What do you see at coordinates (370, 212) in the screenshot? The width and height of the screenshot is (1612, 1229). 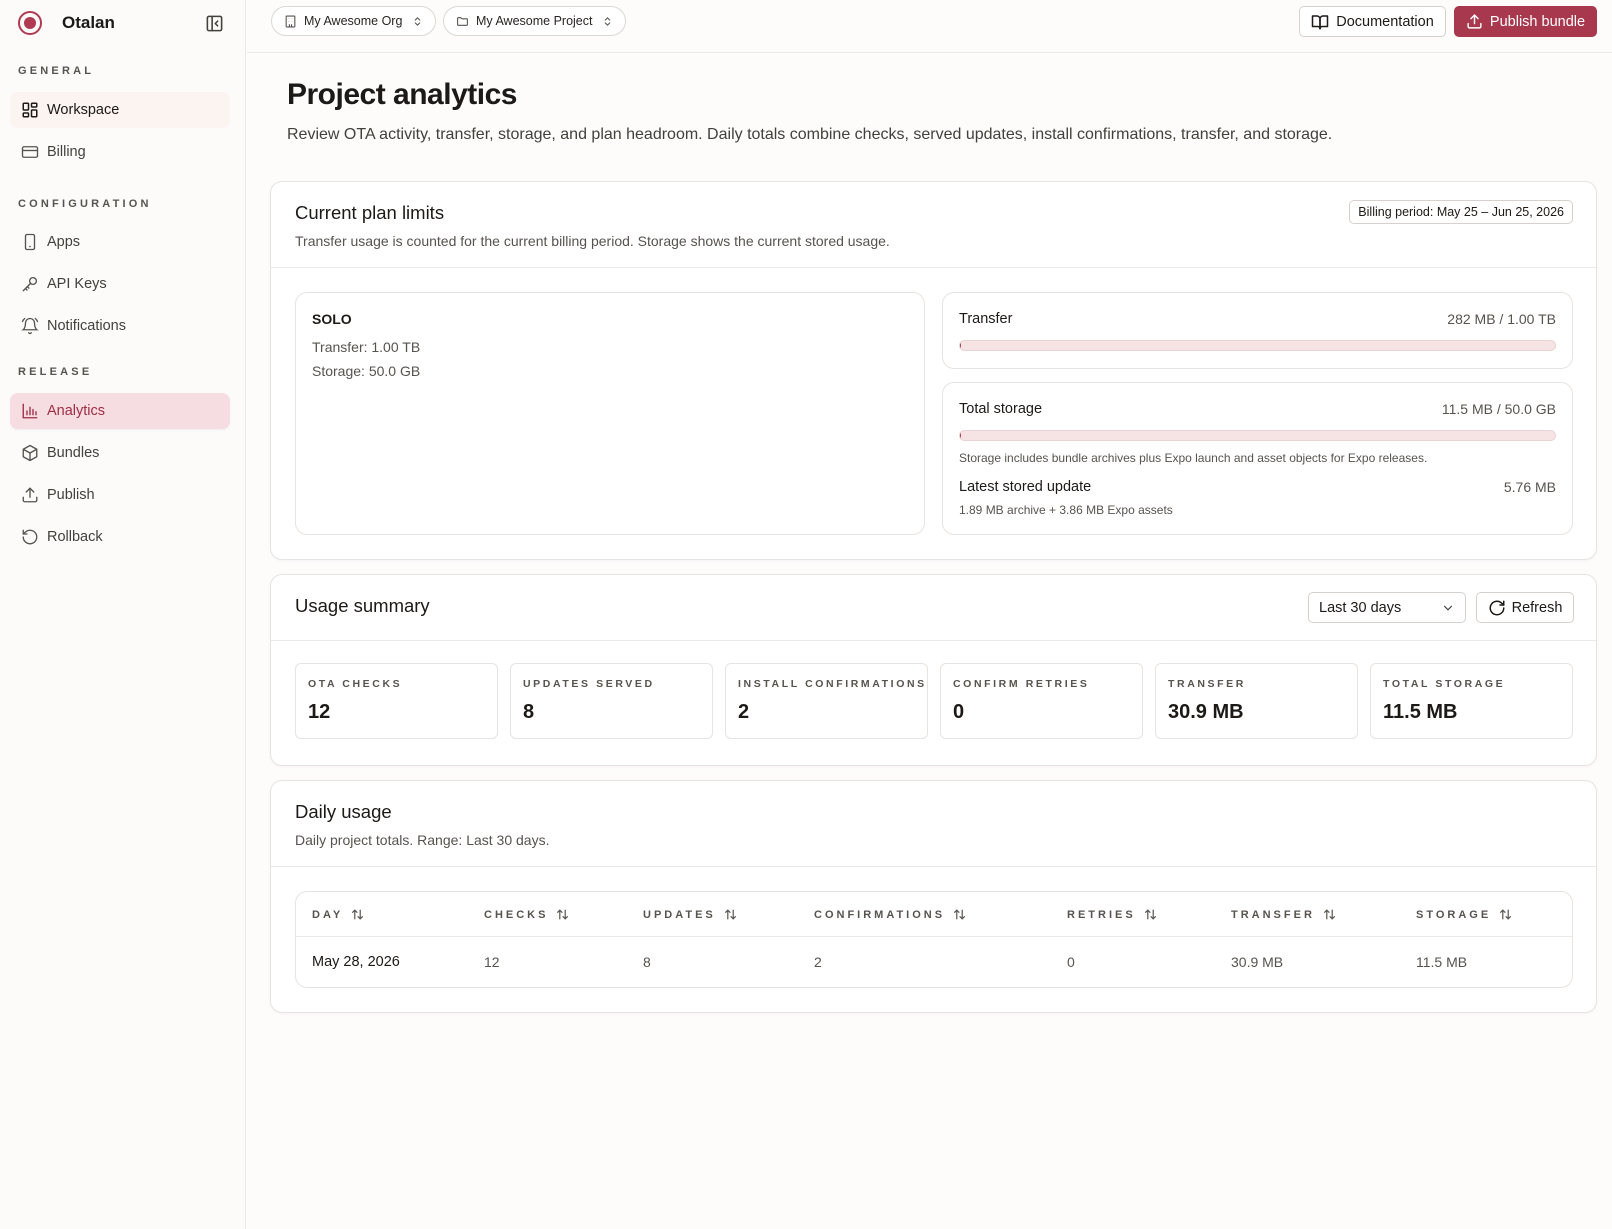 I see `plan-limits-title: Current plan limits` at bounding box center [370, 212].